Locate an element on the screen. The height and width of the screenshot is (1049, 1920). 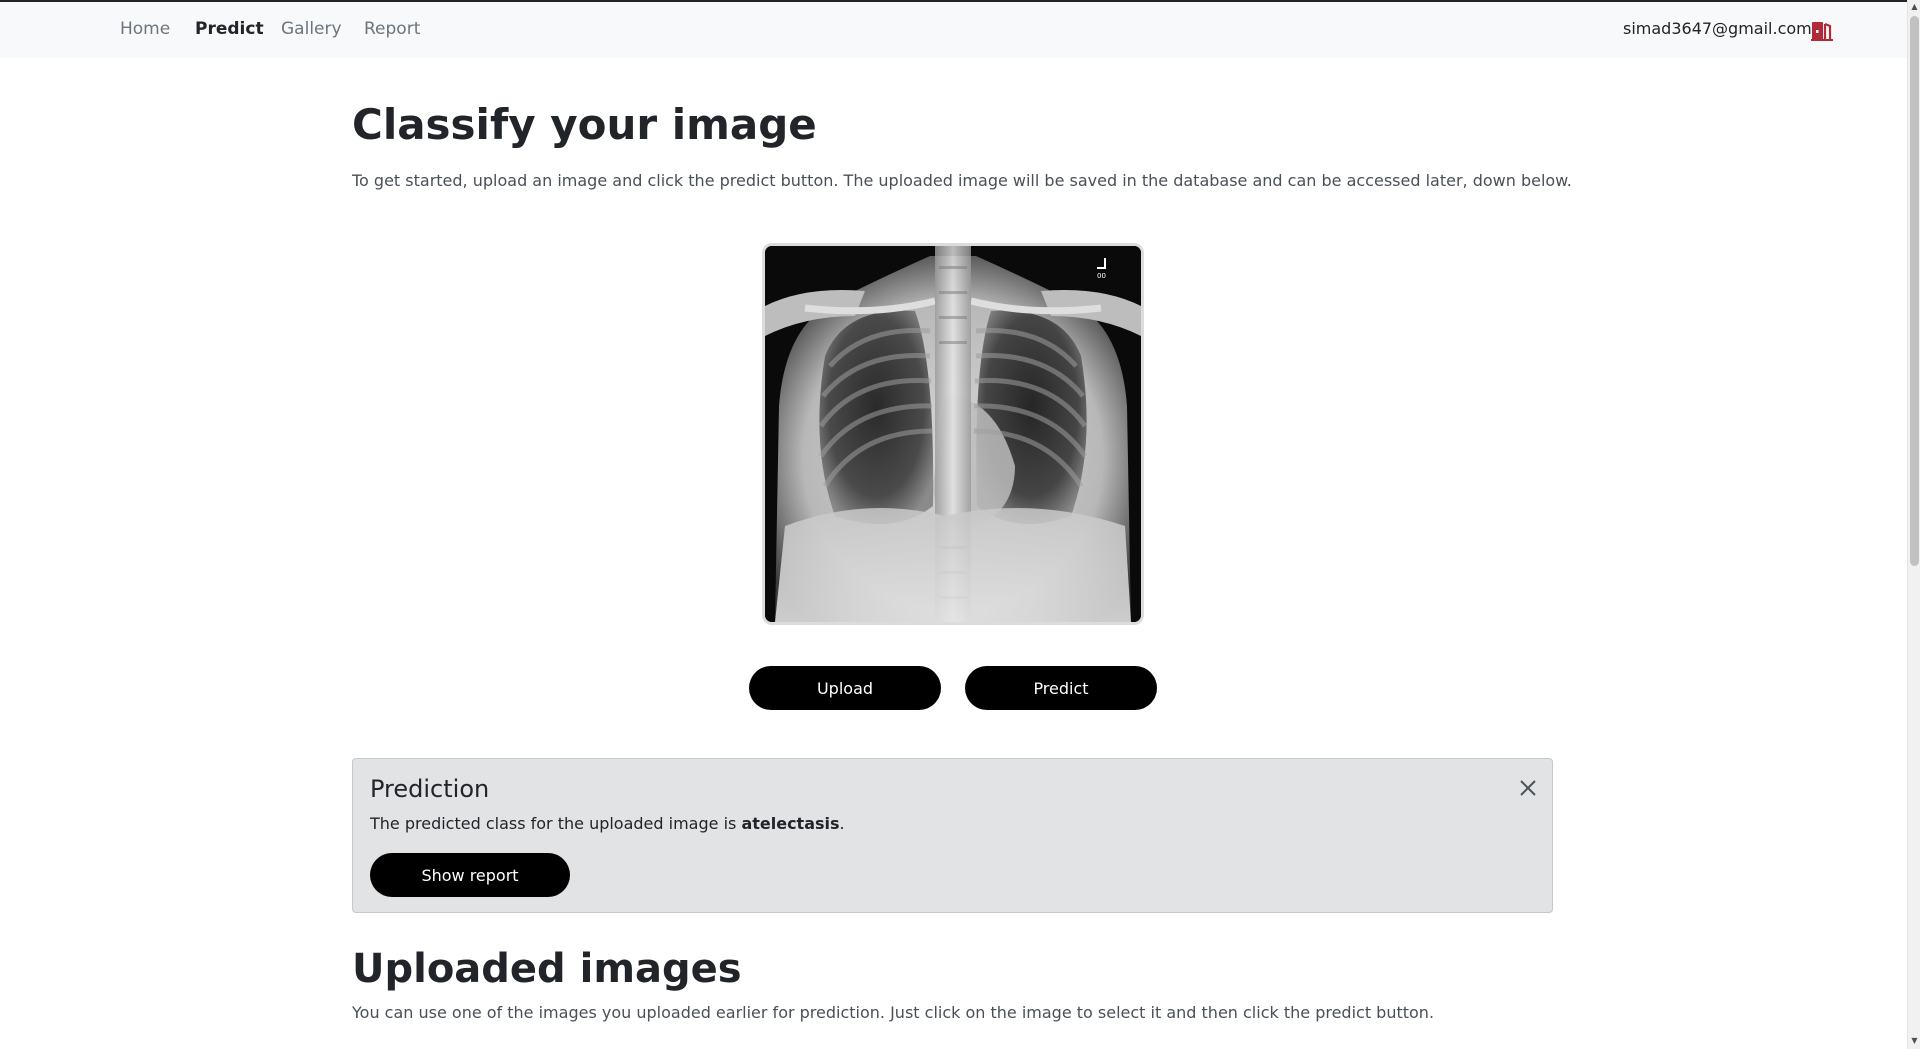
page-scrollbar: ▲ ▼ is located at coordinates (1913, 524).